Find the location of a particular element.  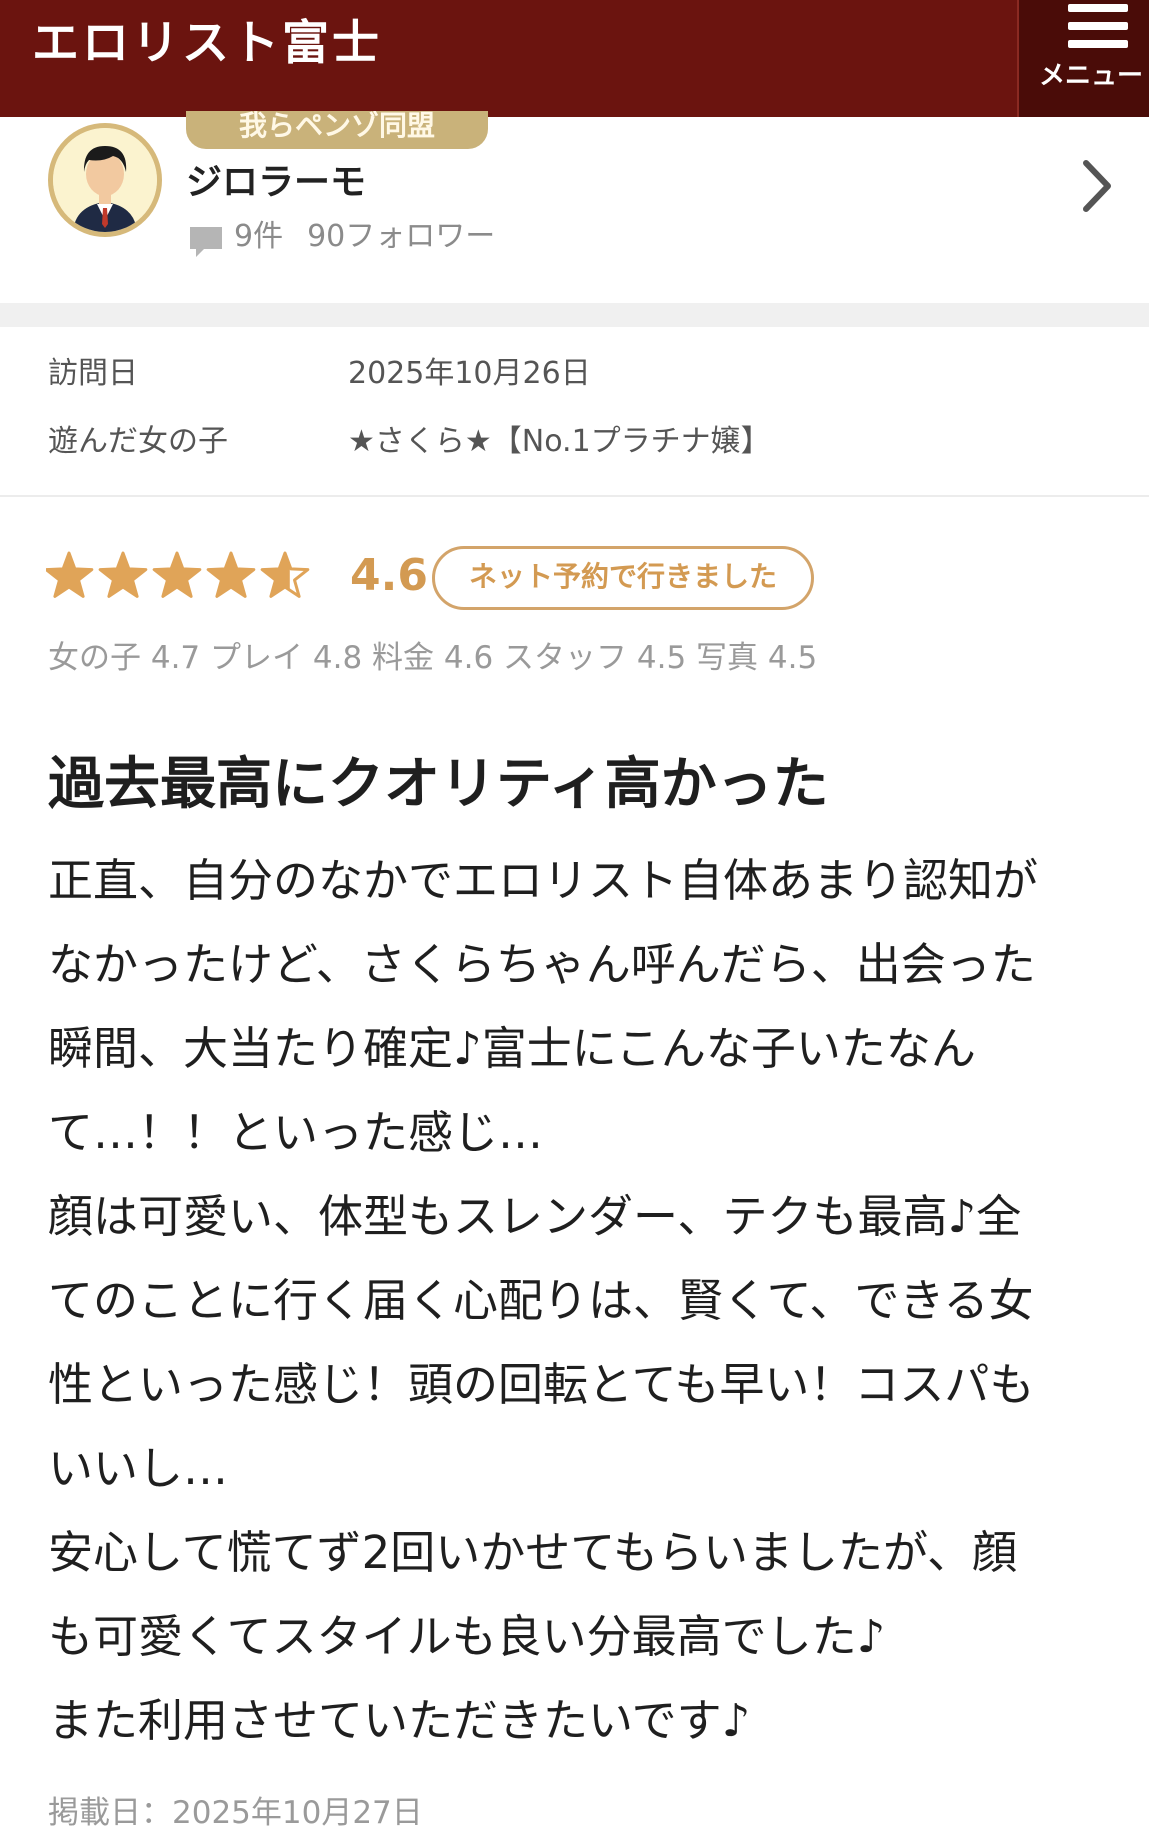

reviewer-stats: 9件 90フォロワー is located at coordinates (364, 237).